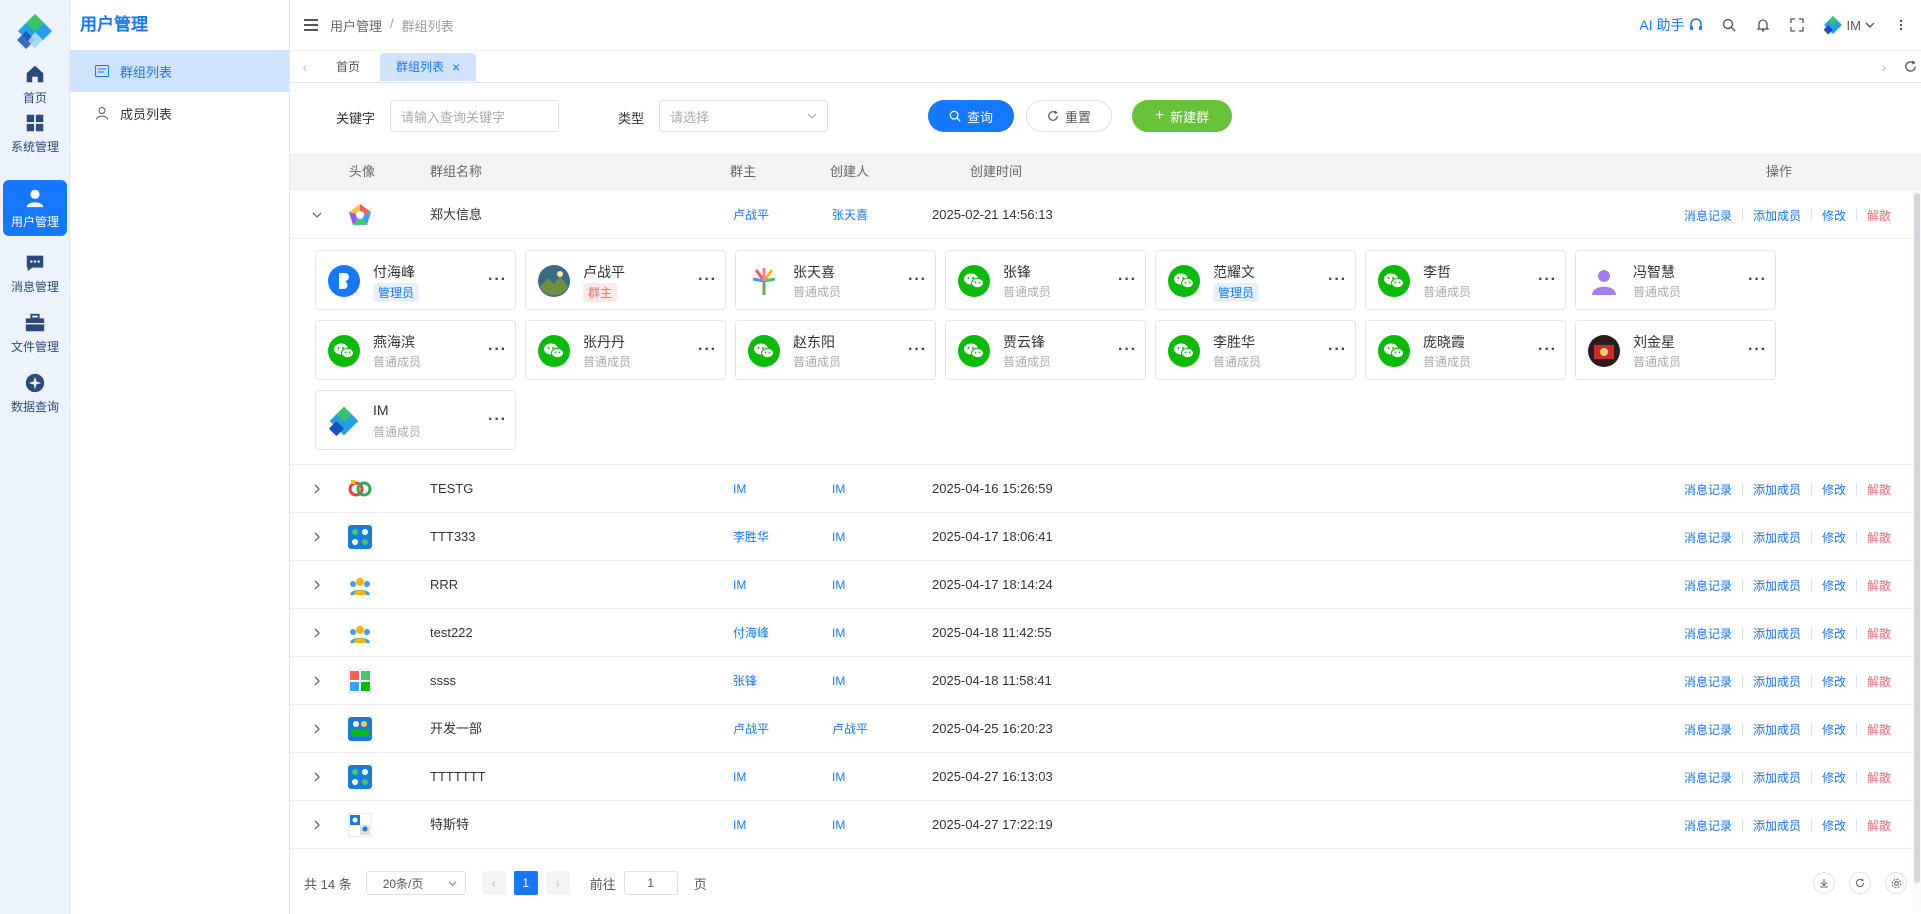 This screenshot has width=1921, height=914. Describe the element at coordinates (1105, 825) in the screenshot. I see `table-row: 特斯特 IM IM 2025-04-27 17:22:19 消息记录 添加成员 修改 解散` at that location.